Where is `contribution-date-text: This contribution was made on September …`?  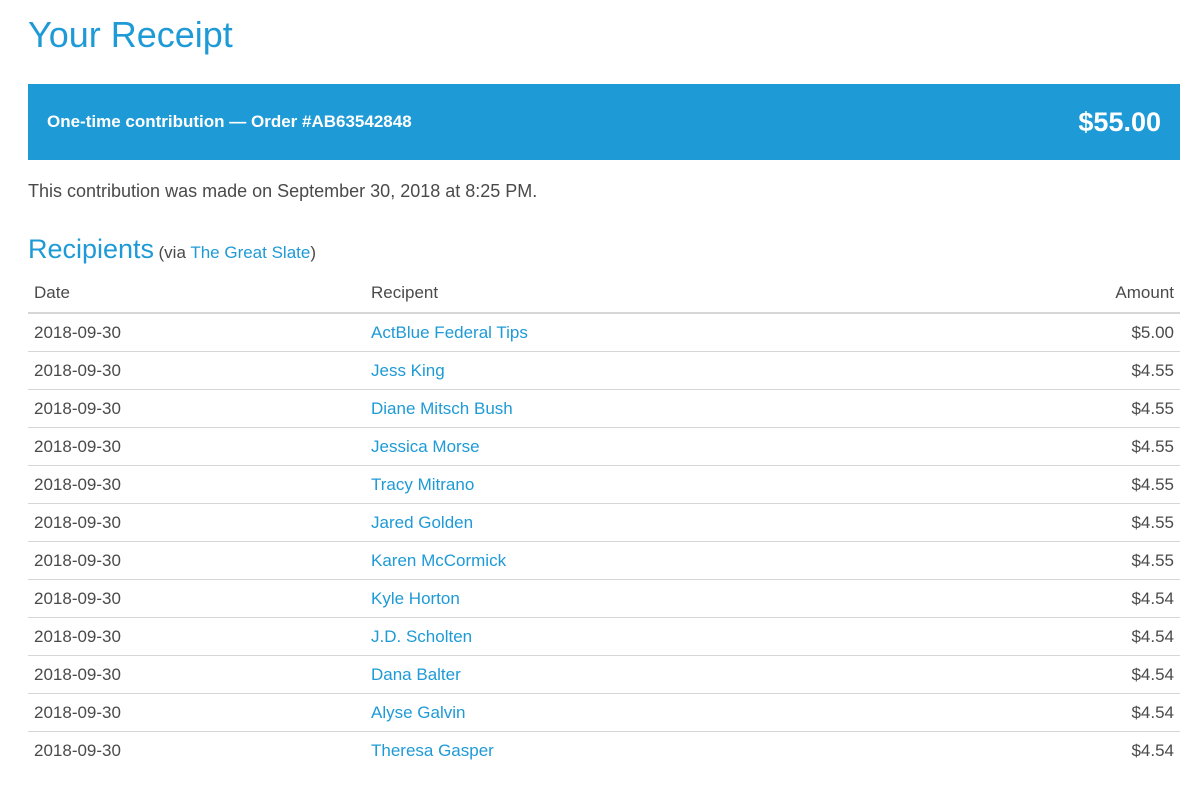 contribution-date-text: This contribution was made on September … is located at coordinates (283, 191).